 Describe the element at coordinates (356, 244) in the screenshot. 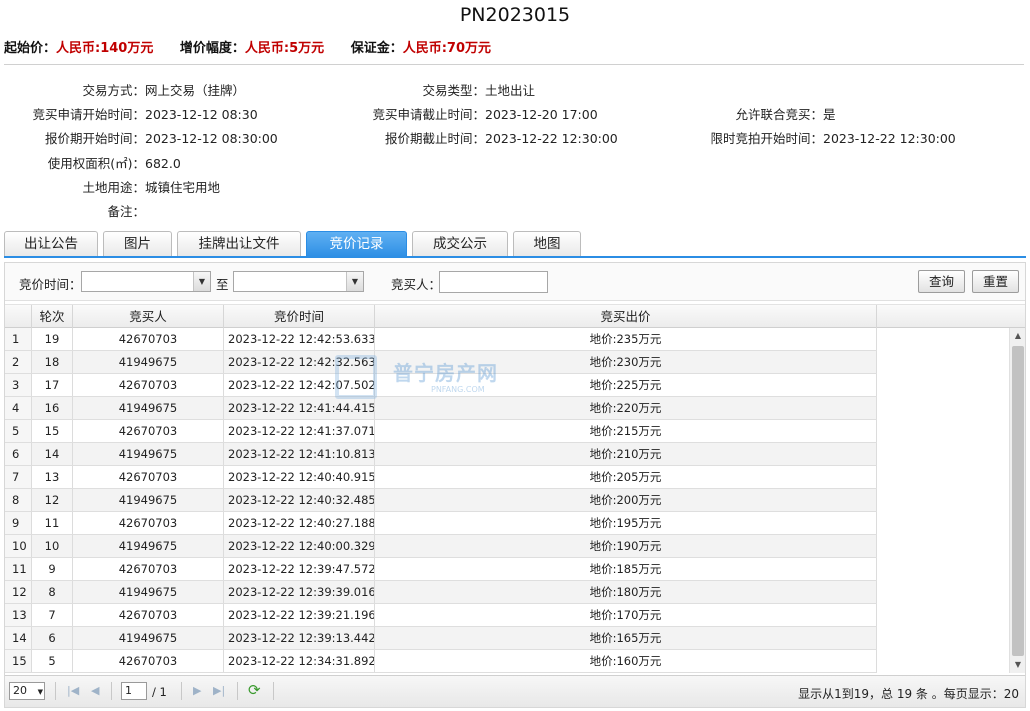

I see `tab-bid-records: 竞价记录` at that location.